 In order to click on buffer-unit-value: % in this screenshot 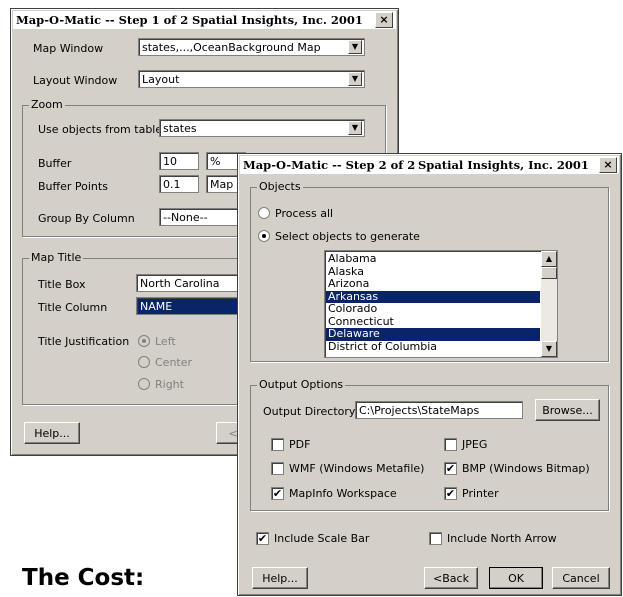, I will do `click(215, 161)`.